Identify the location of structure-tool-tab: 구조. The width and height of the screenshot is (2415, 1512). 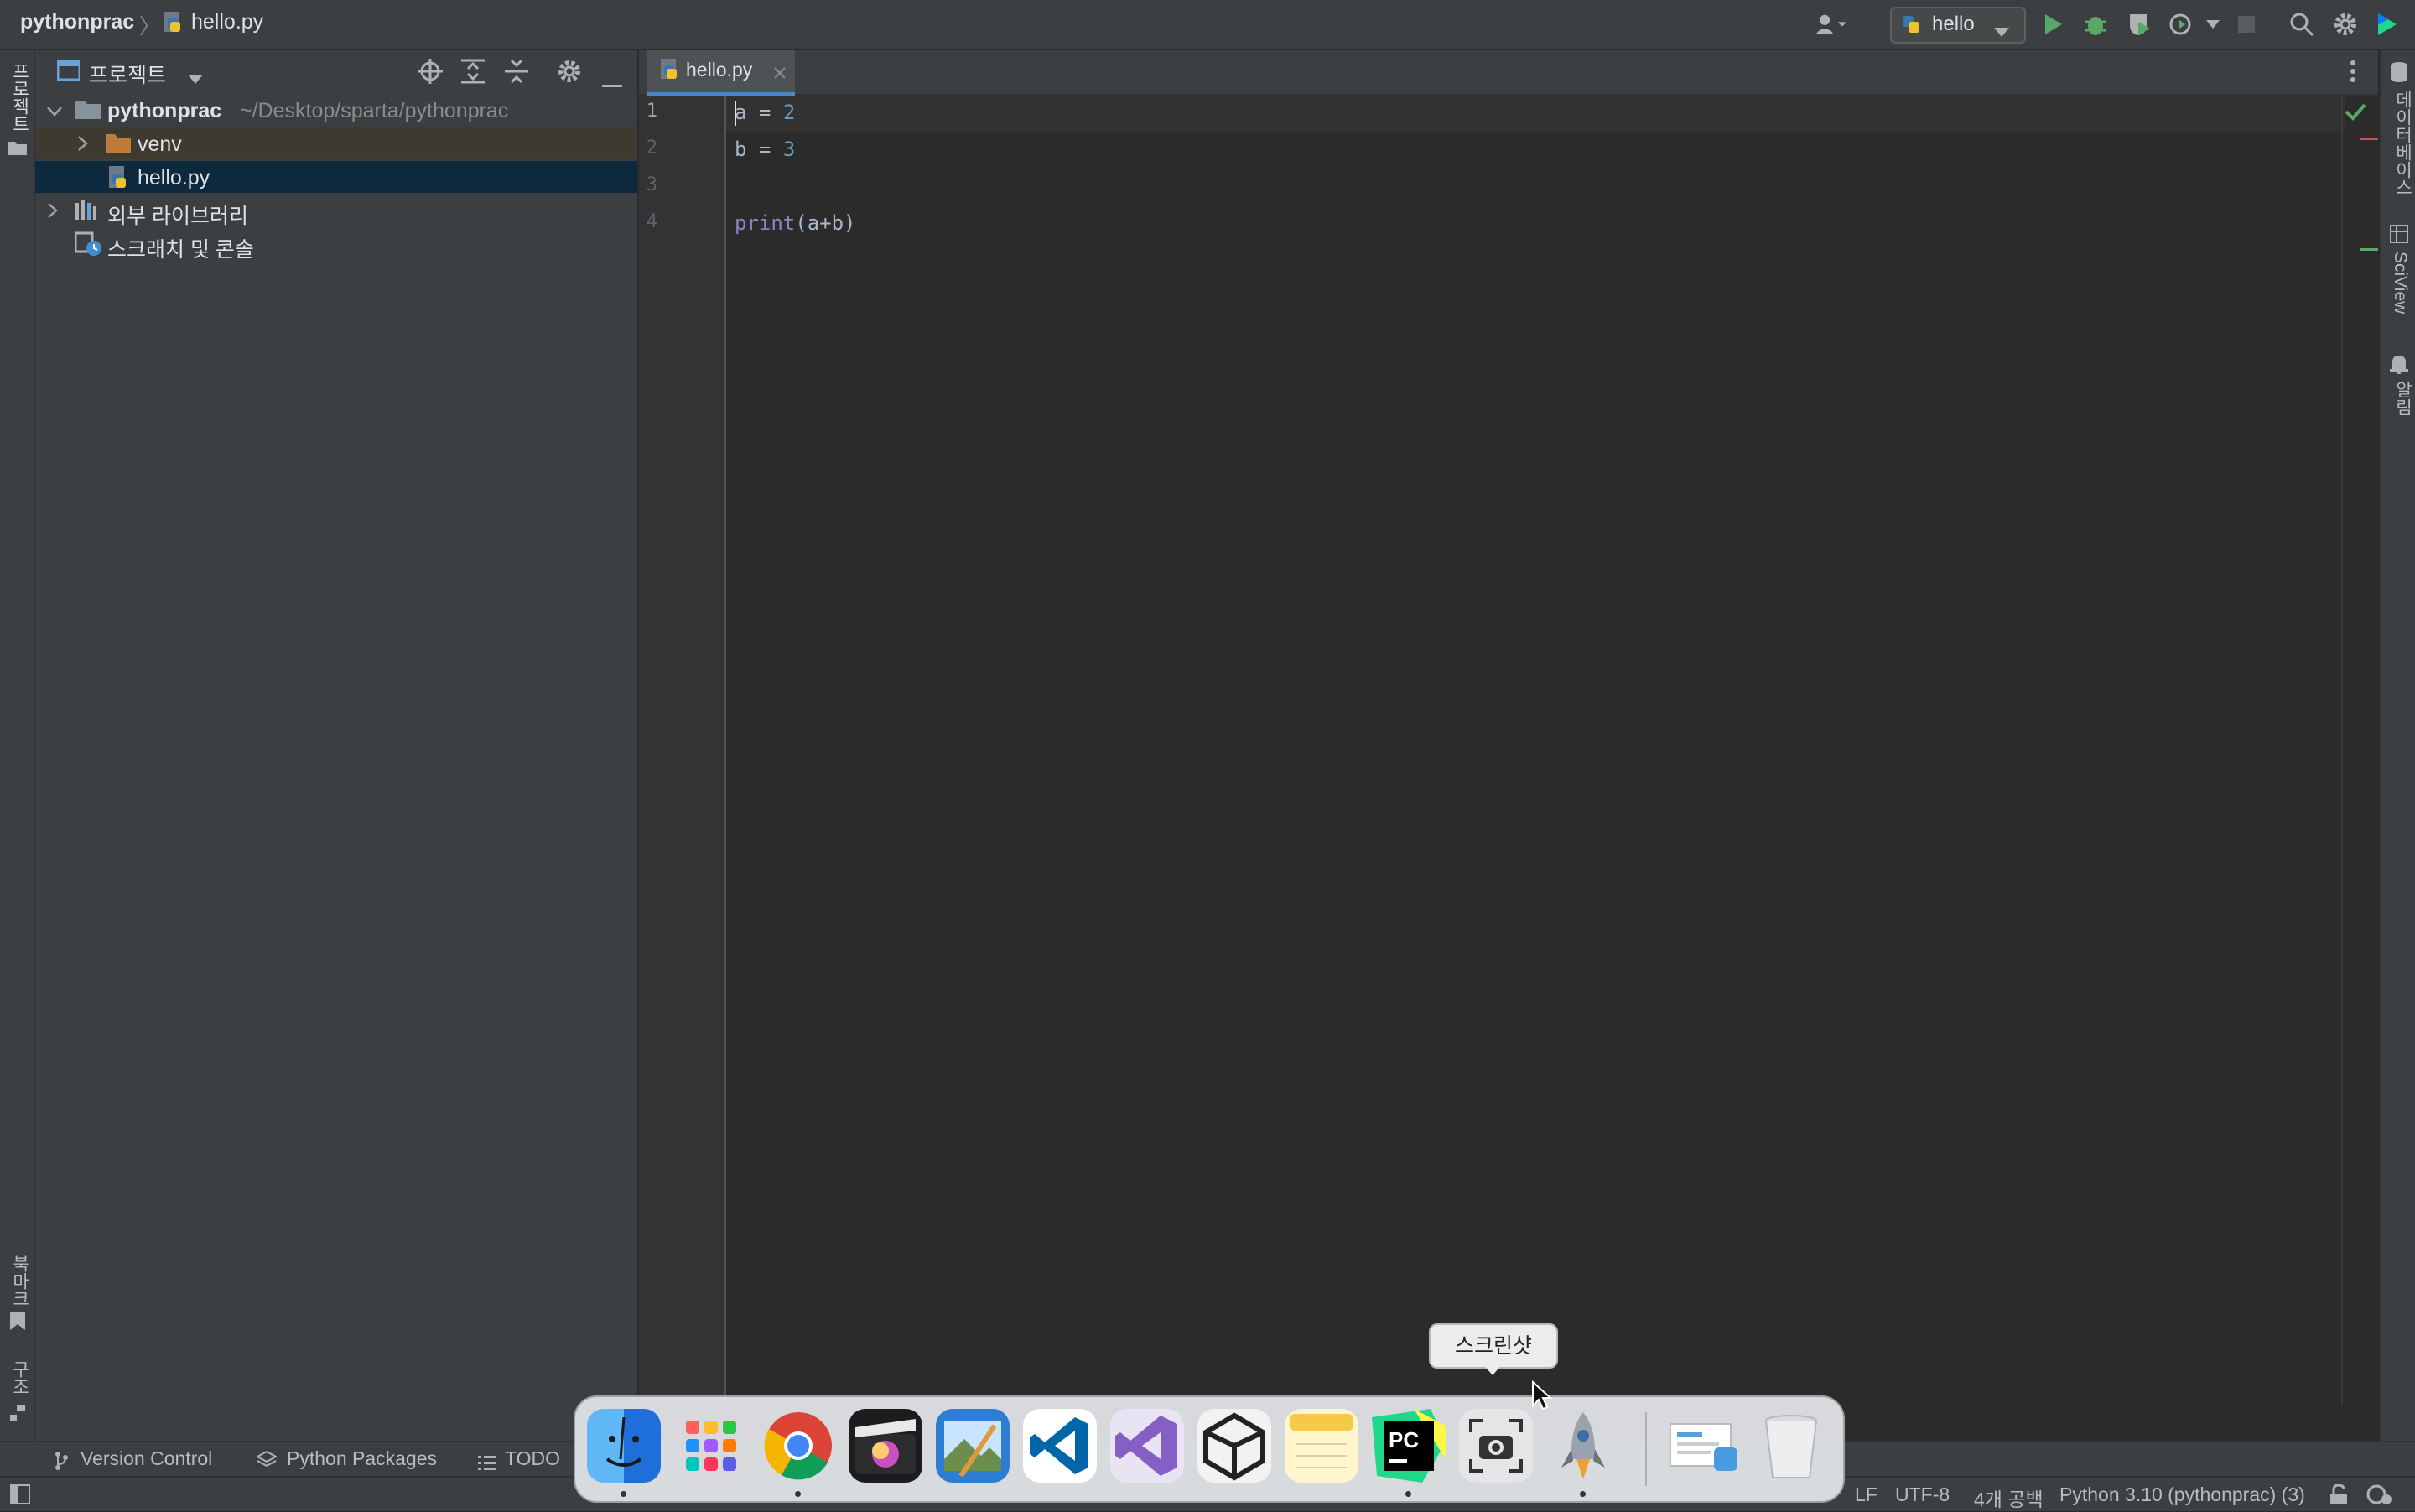
(19, 1377).